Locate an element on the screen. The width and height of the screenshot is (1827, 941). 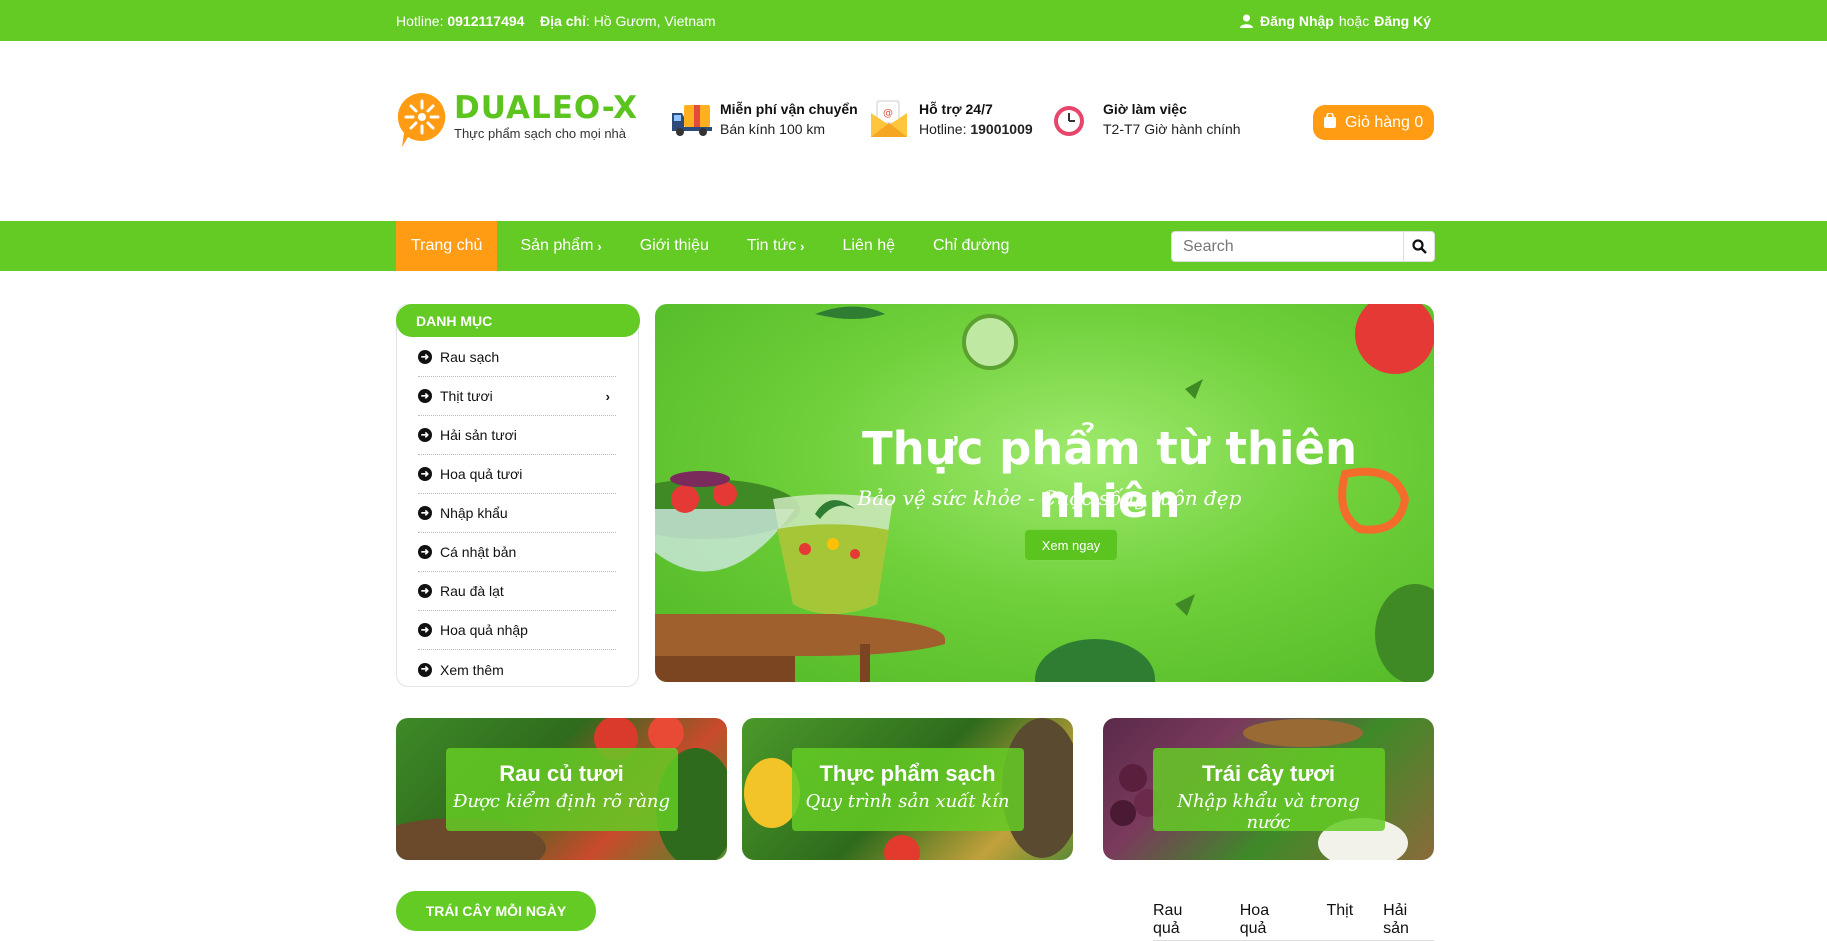
nav-item-products: Sản phẩm › is located at coordinates (560, 246).